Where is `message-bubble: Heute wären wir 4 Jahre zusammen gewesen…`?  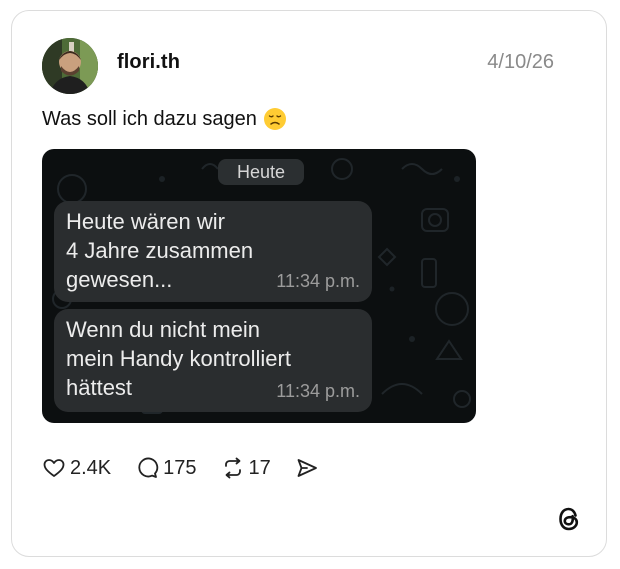
message-bubble: Heute wären wir 4 Jahre zusammen gewesen… is located at coordinates (213, 251).